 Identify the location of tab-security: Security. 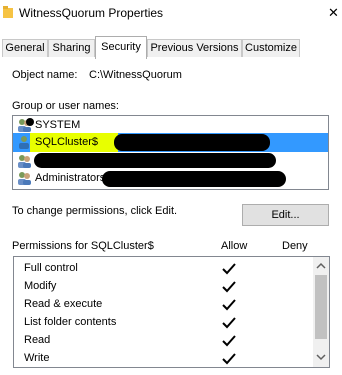
(121, 47).